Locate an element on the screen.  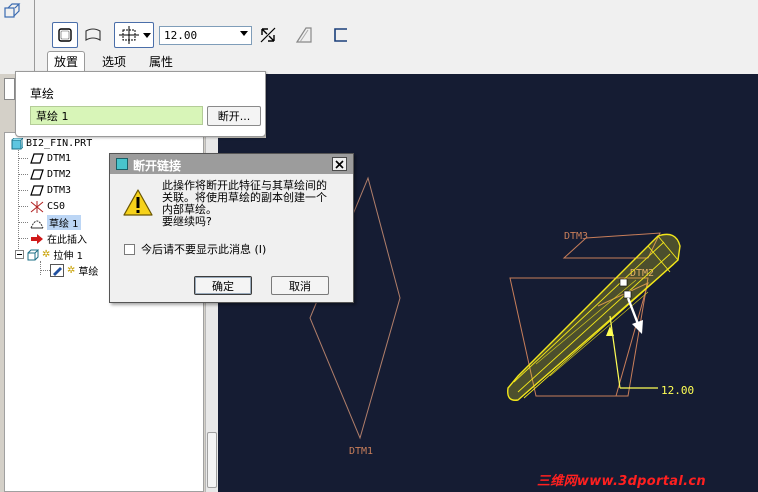
tree-item-extrude1: ✲ 拉伸 1 is located at coordinates (49, 254).